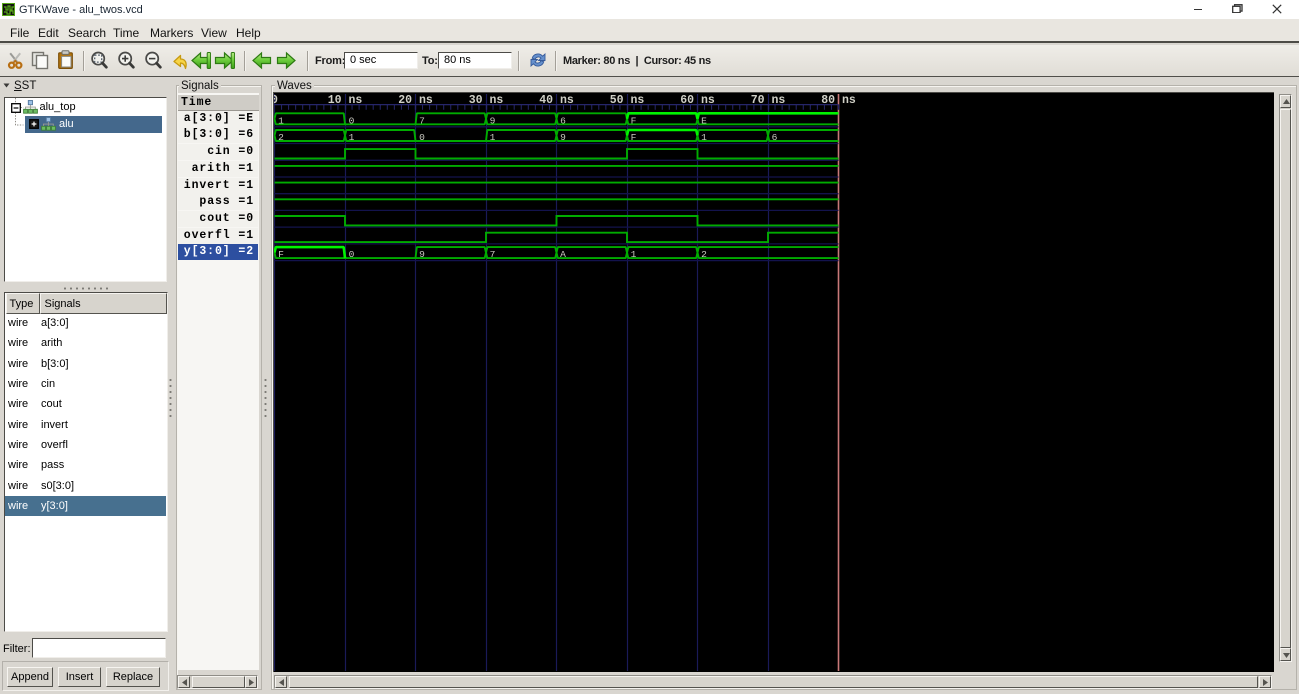 This screenshot has height=694, width=1299. What do you see at coordinates (486, 100) in the screenshot?
I see `svg-text: 30 ns` at bounding box center [486, 100].